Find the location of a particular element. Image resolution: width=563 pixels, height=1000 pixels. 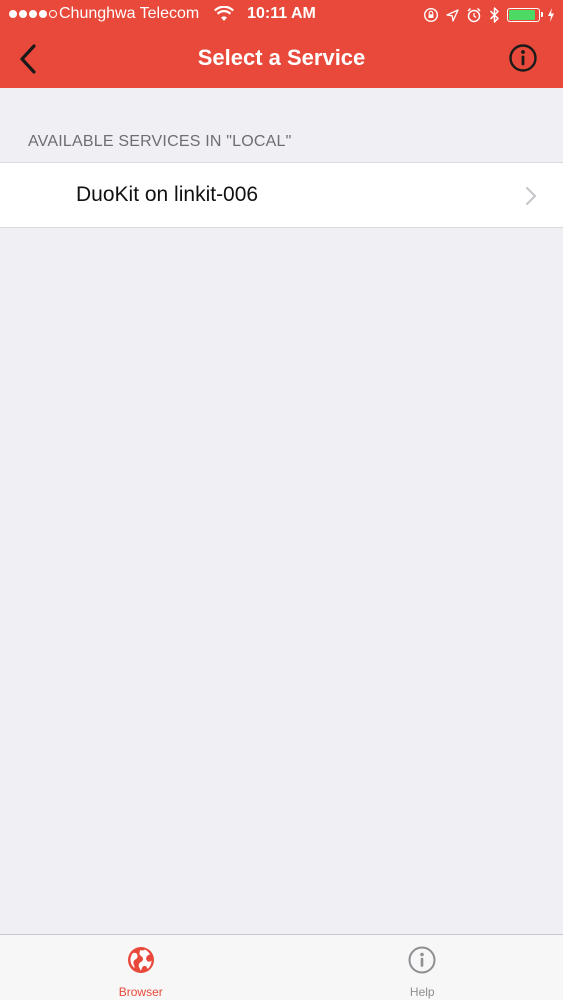

bluetooth-icon is located at coordinates (494, 15).